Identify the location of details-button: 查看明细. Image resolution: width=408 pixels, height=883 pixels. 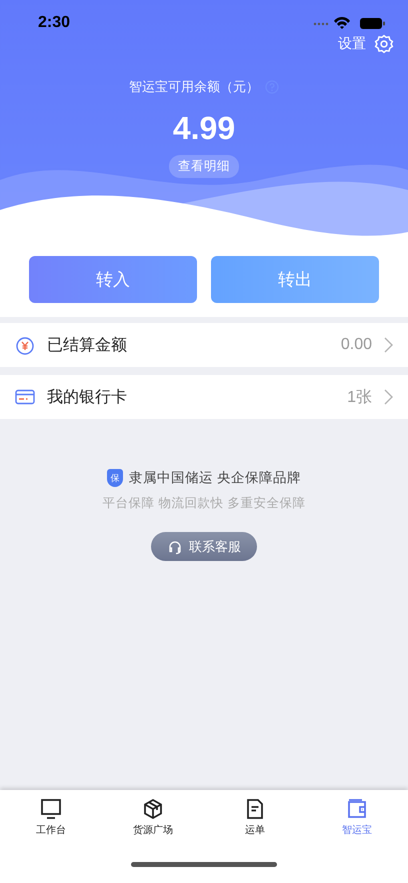
(204, 166).